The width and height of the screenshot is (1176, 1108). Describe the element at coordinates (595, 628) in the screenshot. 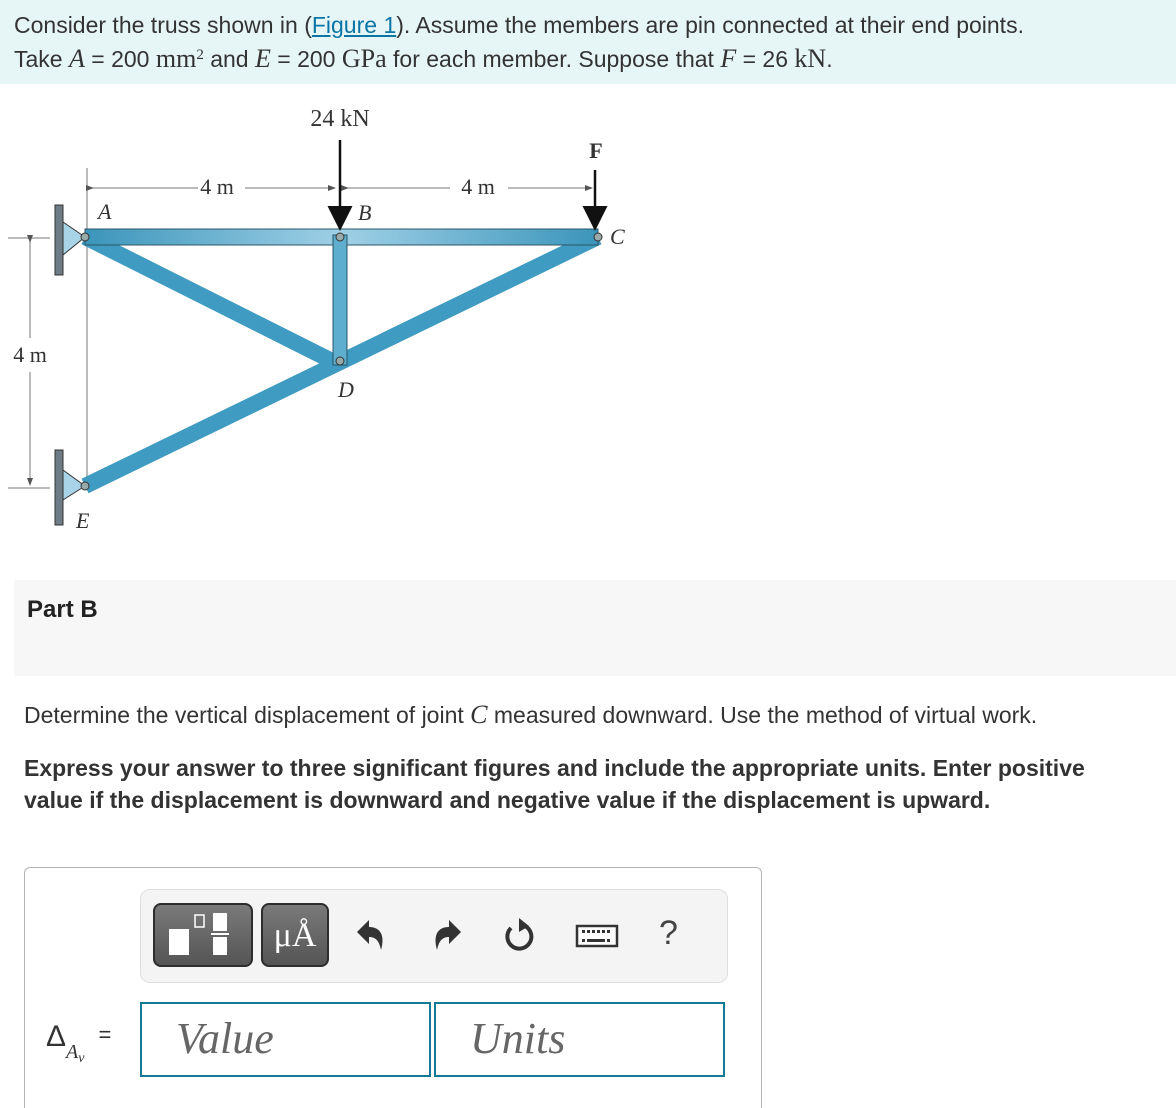

I see `part-header: Part B` at that location.